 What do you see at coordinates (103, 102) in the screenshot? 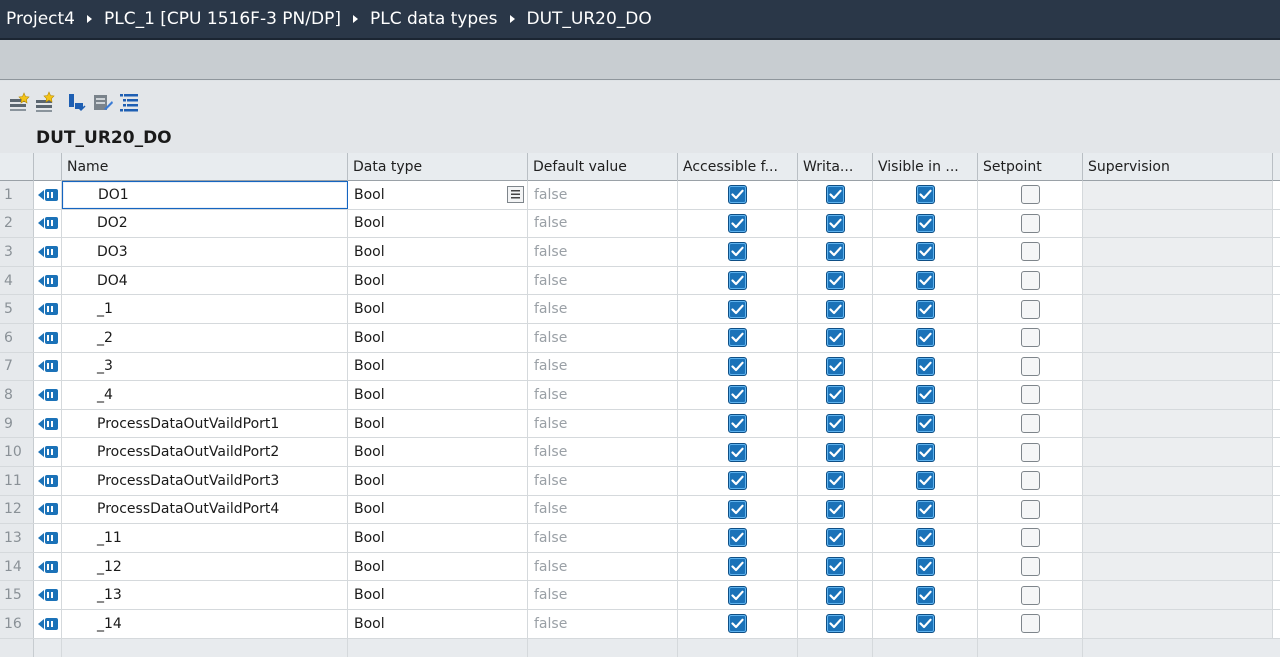
I see `edit-button` at bounding box center [103, 102].